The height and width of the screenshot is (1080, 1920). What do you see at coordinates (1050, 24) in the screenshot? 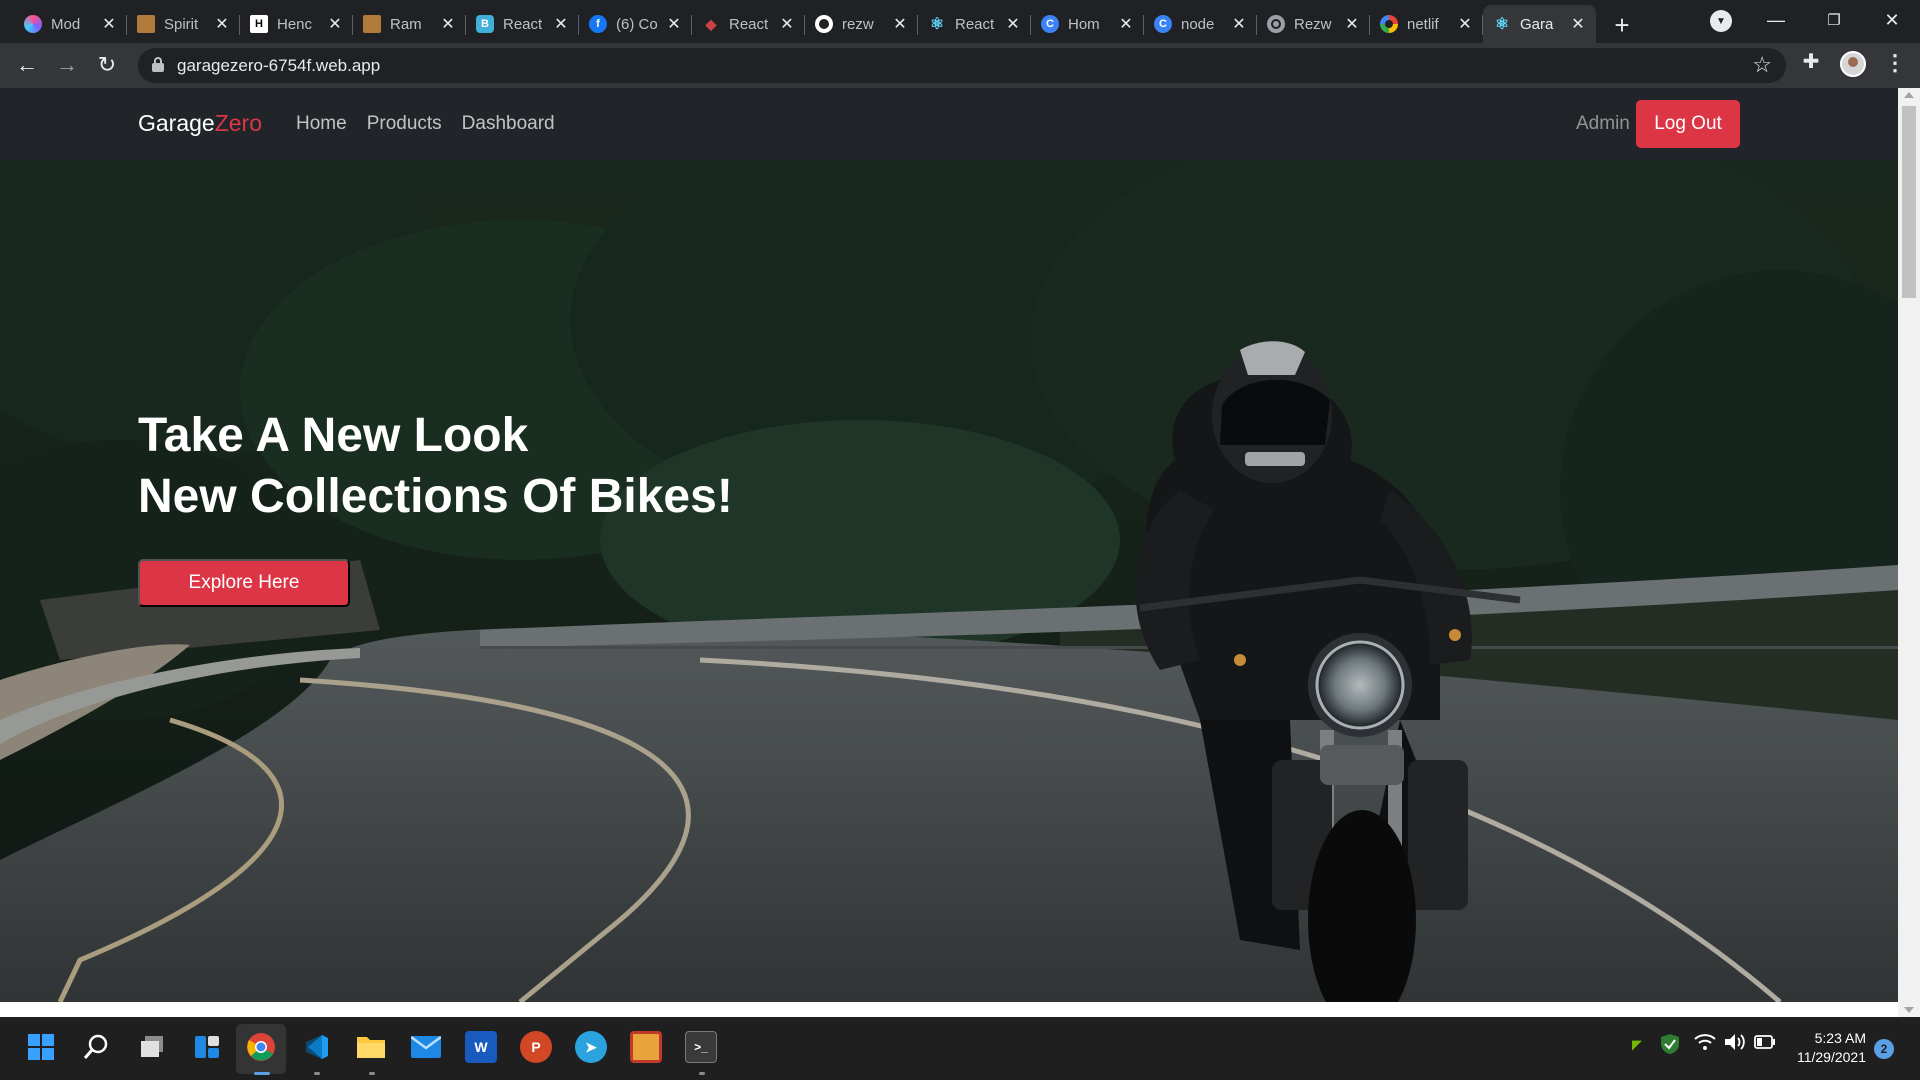
I see `c-logo-icon: C` at bounding box center [1050, 24].